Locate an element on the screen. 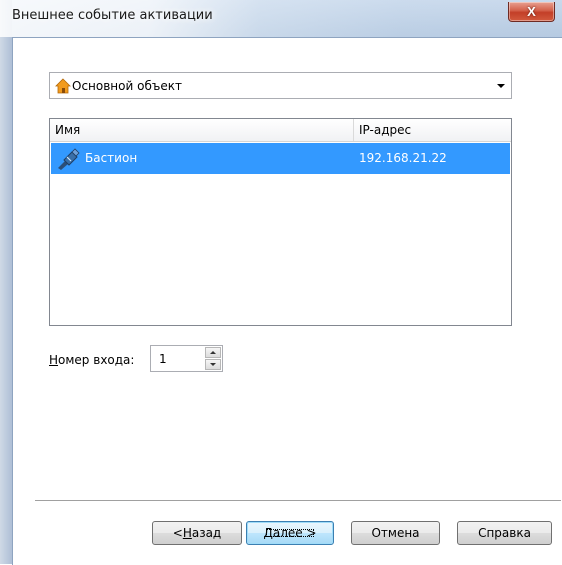 The image size is (562, 565). input-number-spinner: 1 is located at coordinates (186, 358).